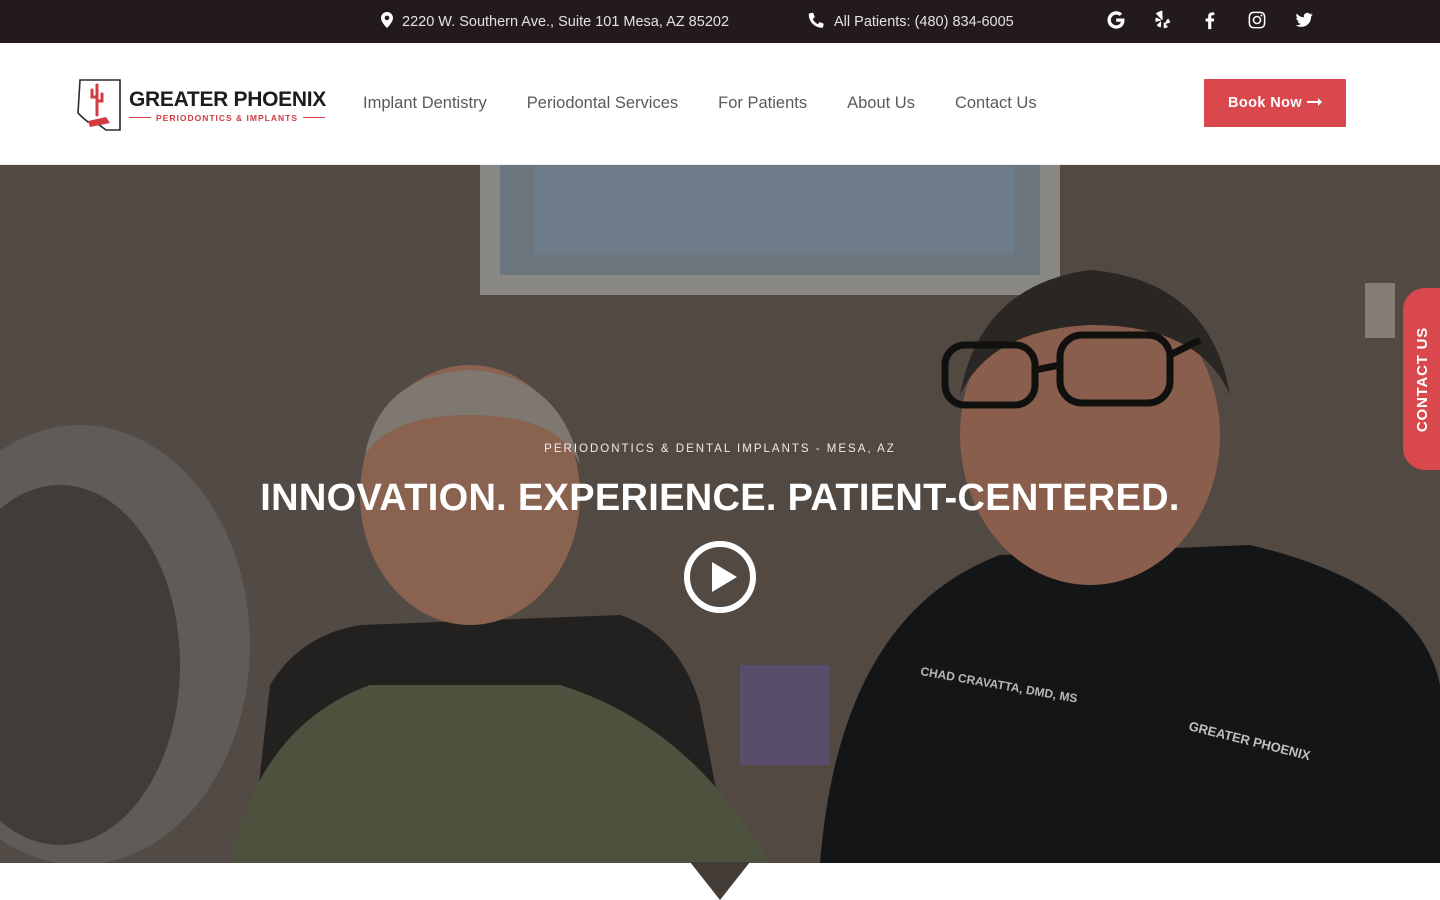  I want to click on nav-for-patients: For Patients, so click(762, 103).